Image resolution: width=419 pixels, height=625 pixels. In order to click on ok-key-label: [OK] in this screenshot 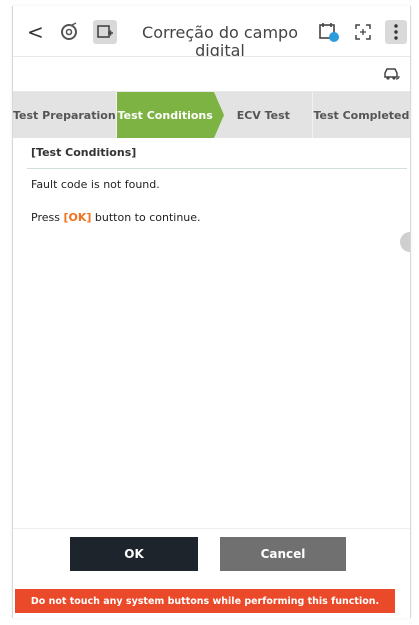, I will do `click(77, 217)`.